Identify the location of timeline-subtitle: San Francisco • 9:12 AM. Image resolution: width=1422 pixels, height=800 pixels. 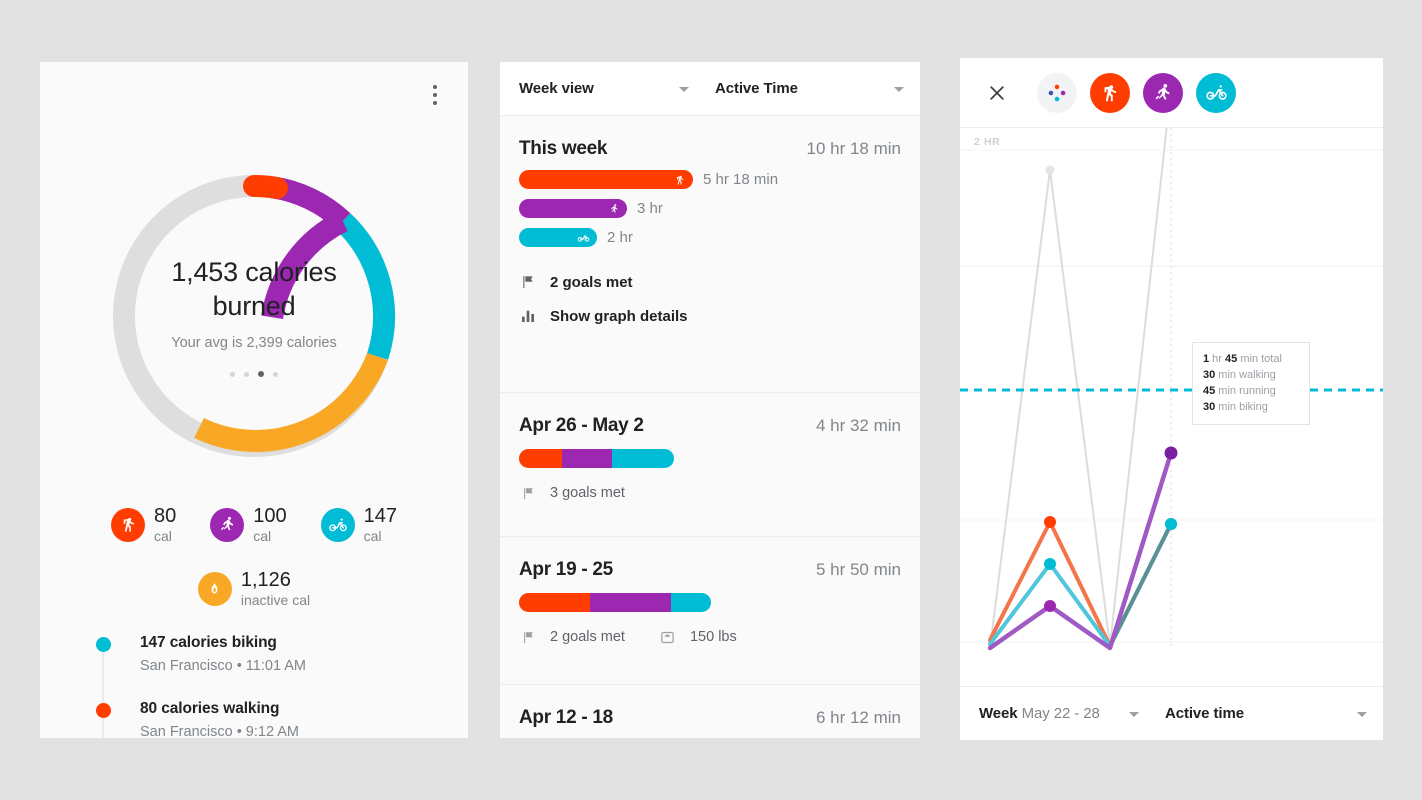
(220, 731).